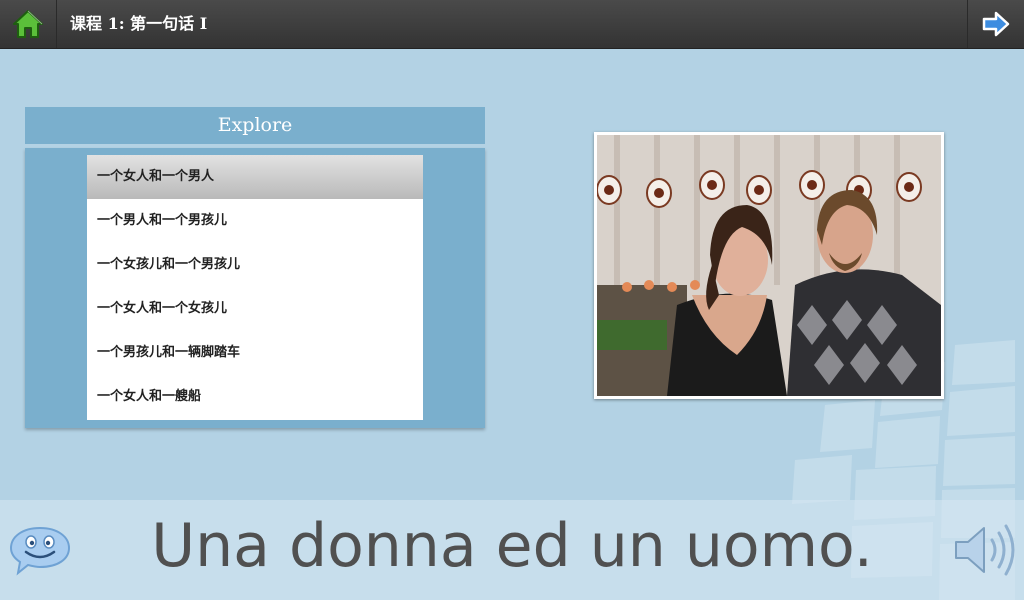  Describe the element at coordinates (255, 397) in the screenshot. I see `list-item: 一个女人和一艘船` at that location.